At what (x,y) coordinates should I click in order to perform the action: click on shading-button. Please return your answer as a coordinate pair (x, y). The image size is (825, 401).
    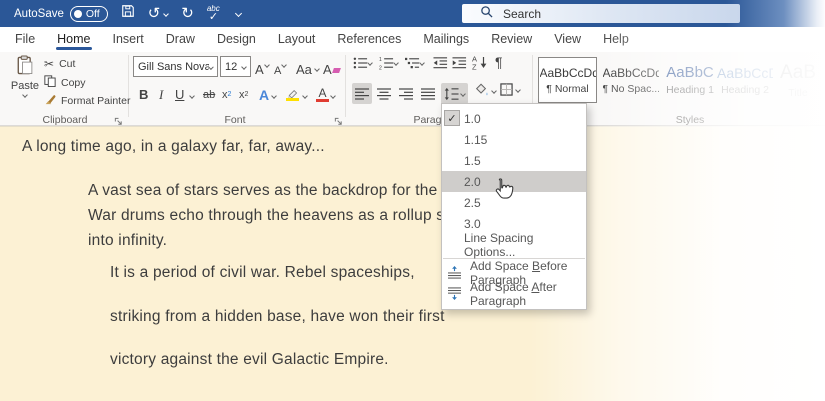
    Looking at the image, I should click on (485, 90).